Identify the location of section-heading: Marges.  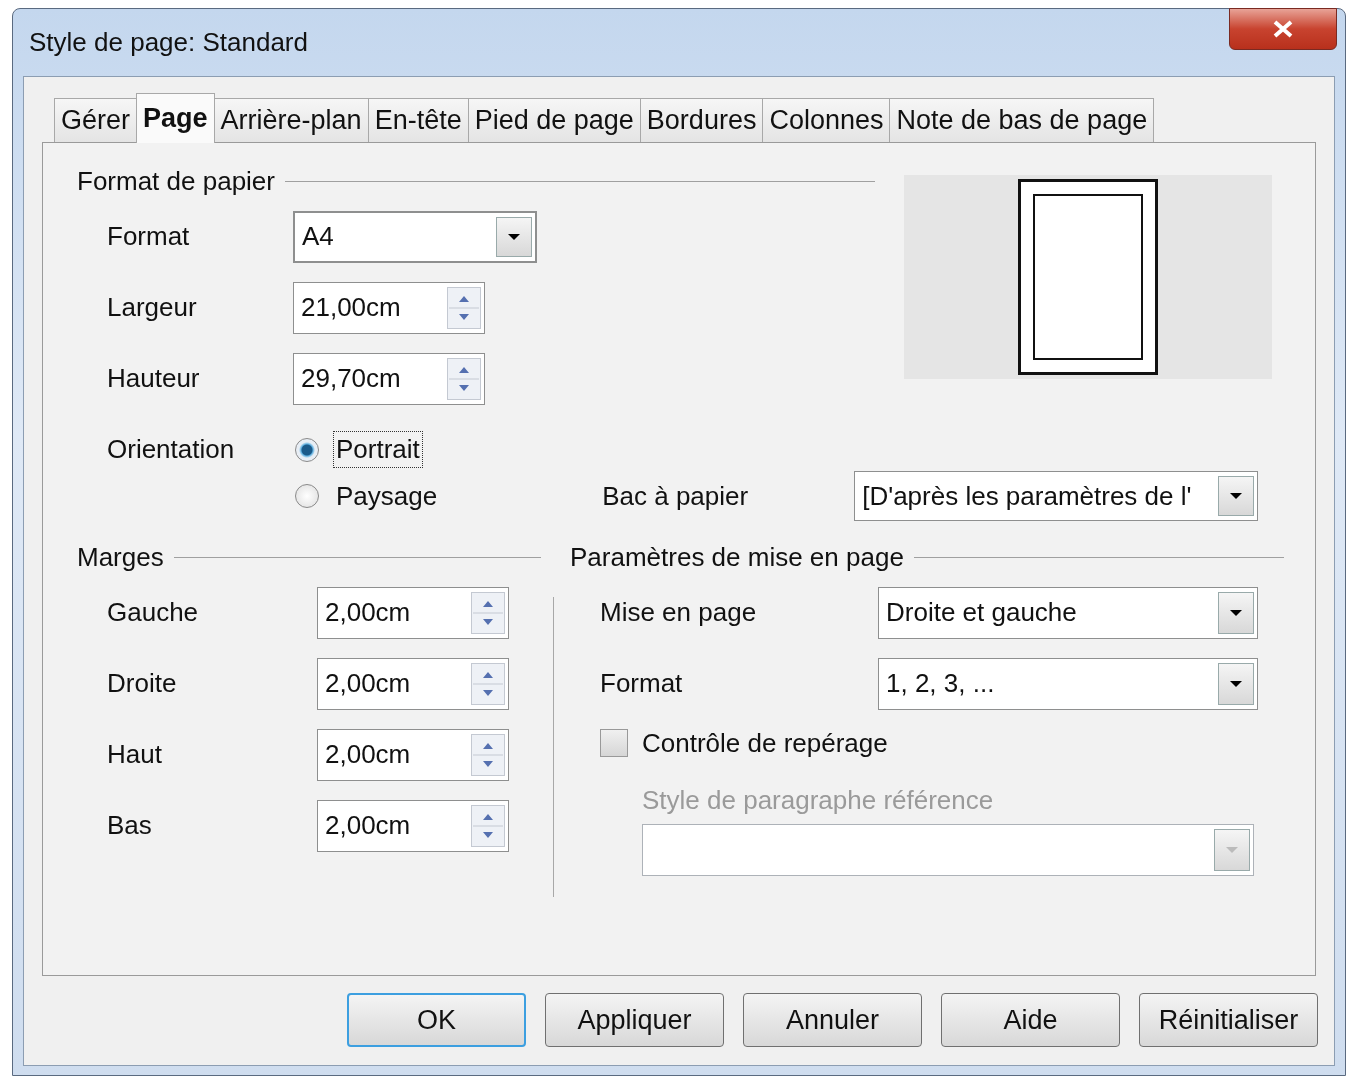
(120, 557).